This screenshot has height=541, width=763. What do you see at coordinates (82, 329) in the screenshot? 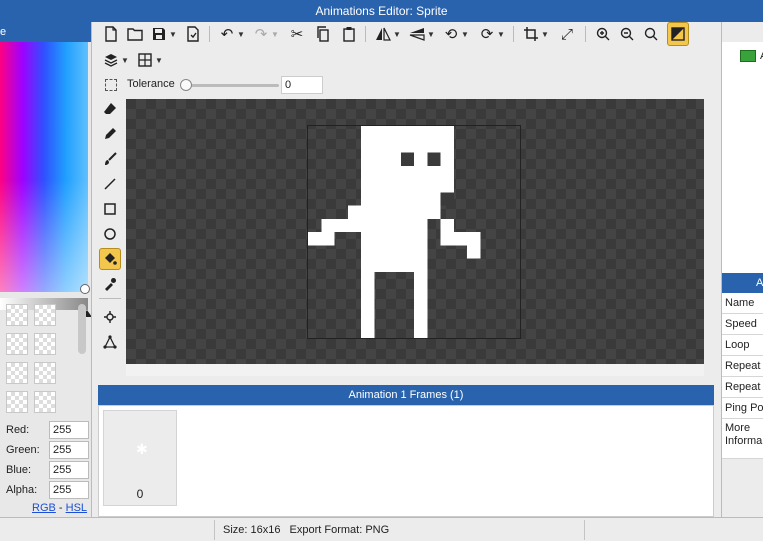
I see `swatches-scrollbar` at bounding box center [82, 329].